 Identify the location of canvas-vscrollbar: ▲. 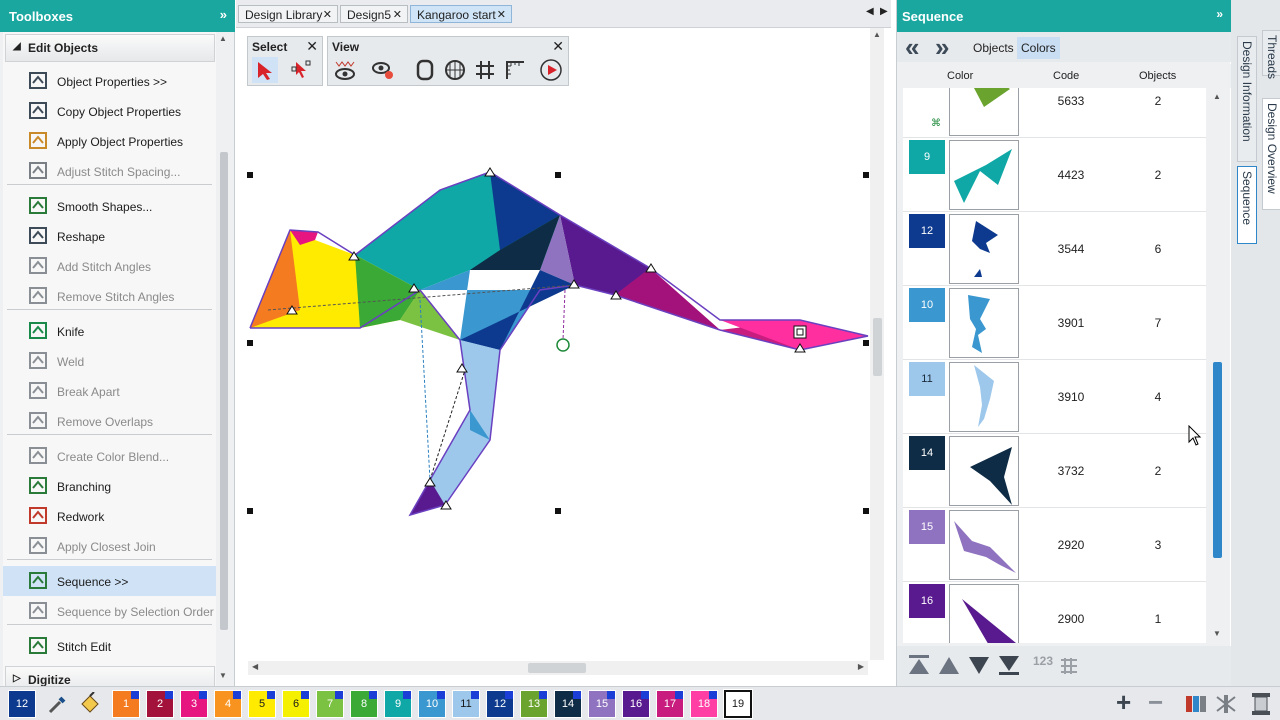
(877, 344).